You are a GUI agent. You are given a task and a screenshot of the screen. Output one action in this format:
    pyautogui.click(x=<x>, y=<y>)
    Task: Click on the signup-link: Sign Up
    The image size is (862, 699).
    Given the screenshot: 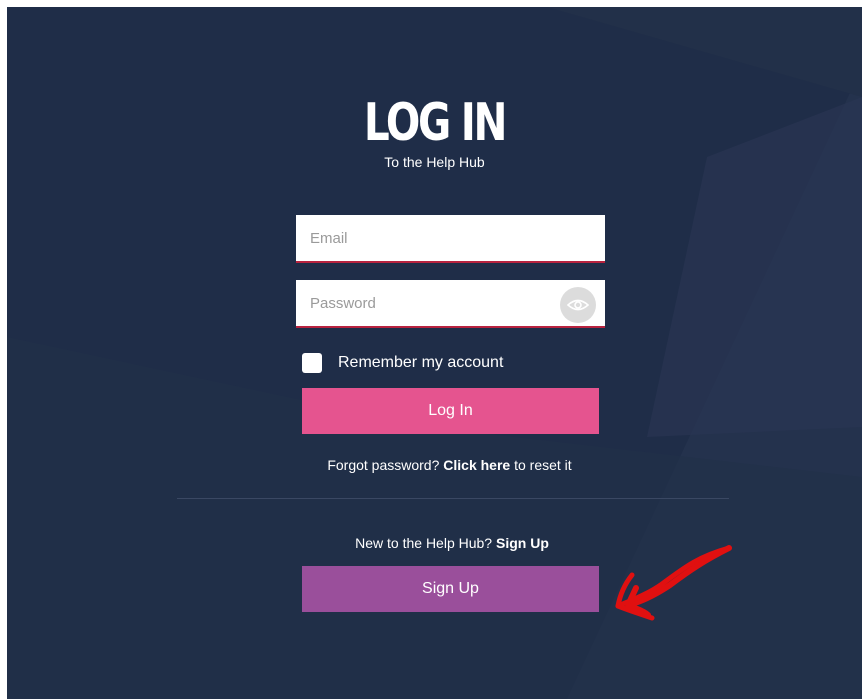 What is the action you would take?
    pyautogui.click(x=522, y=543)
    